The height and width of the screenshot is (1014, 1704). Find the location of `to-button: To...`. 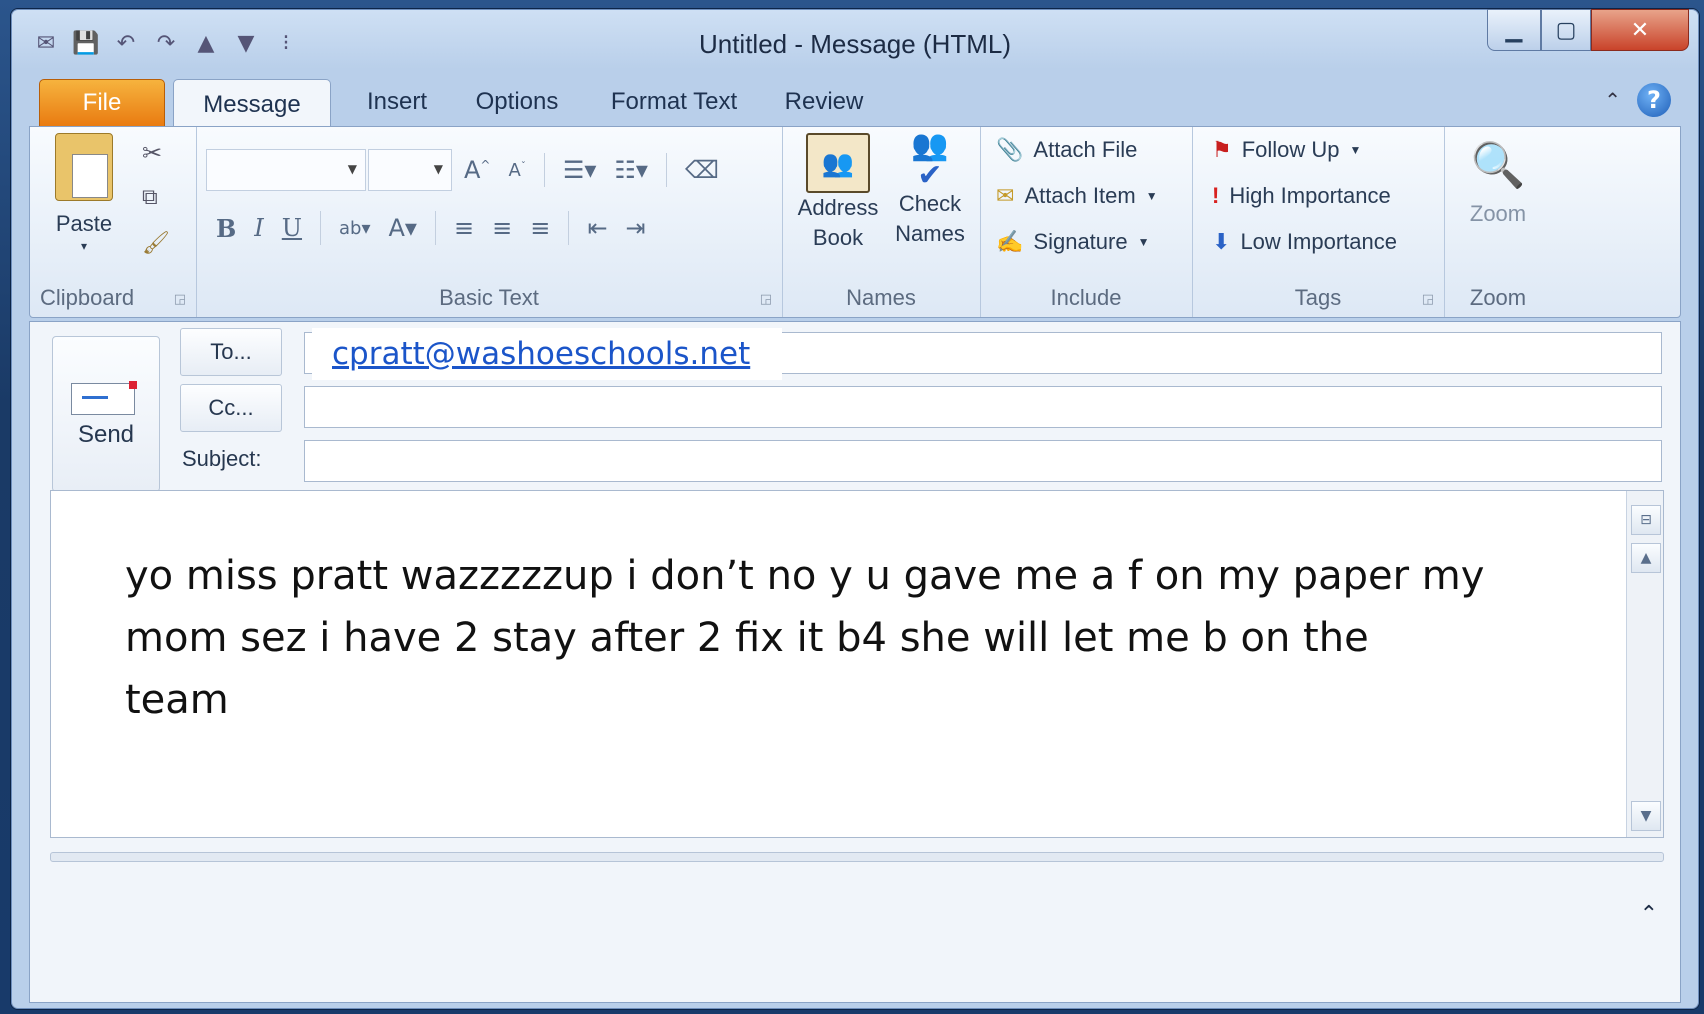

to-button: To... is located at coordinates (231, 352).